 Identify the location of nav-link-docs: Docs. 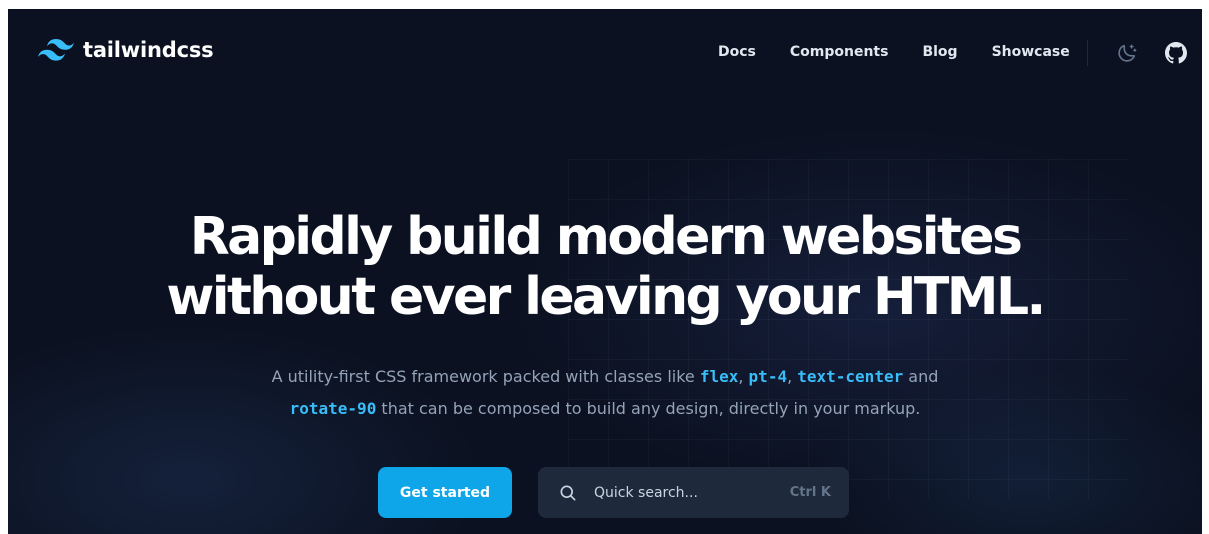
(737, 52).